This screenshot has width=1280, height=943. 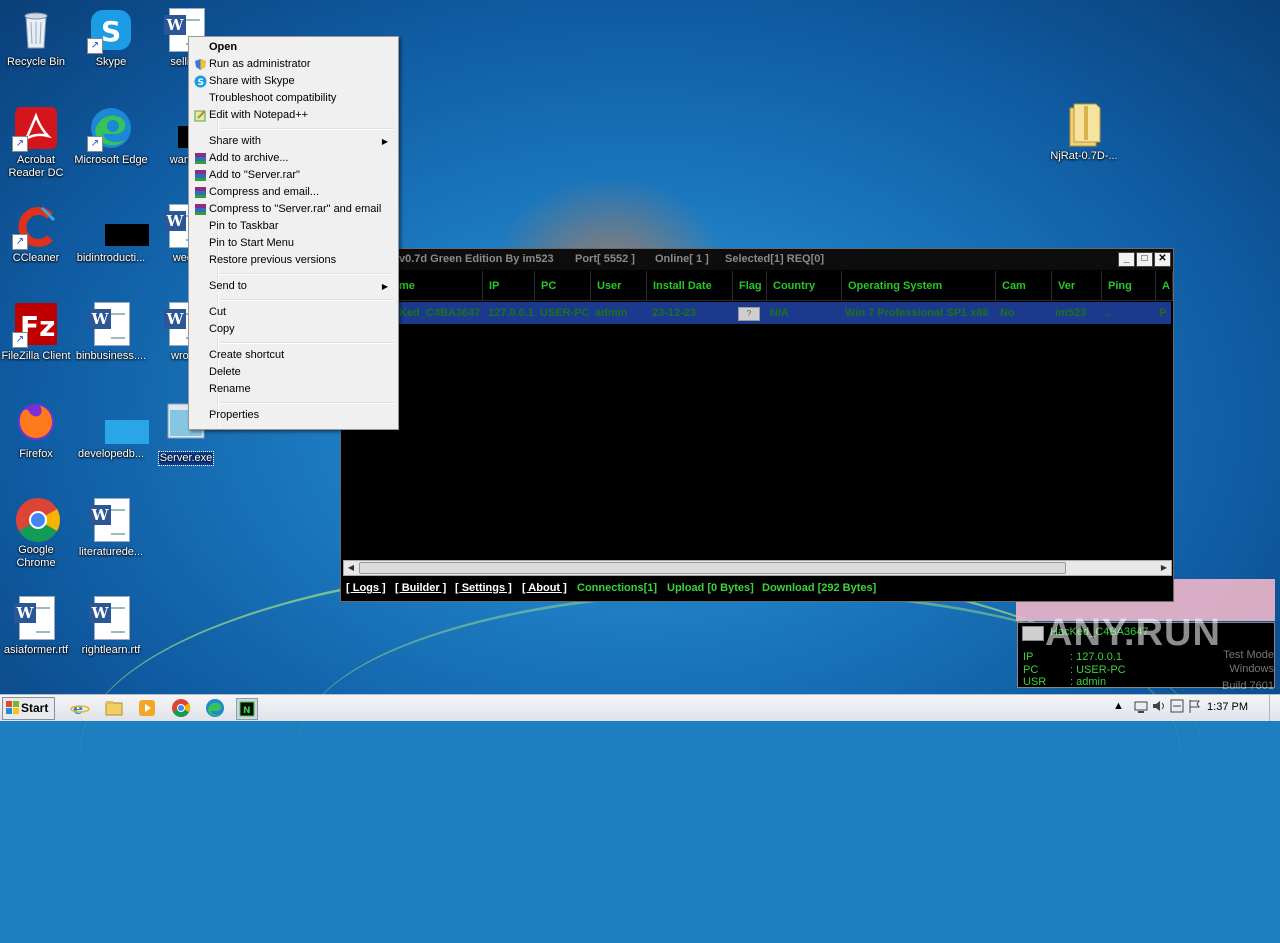 I want to click on edge-icon, so click(x=215, y=708).